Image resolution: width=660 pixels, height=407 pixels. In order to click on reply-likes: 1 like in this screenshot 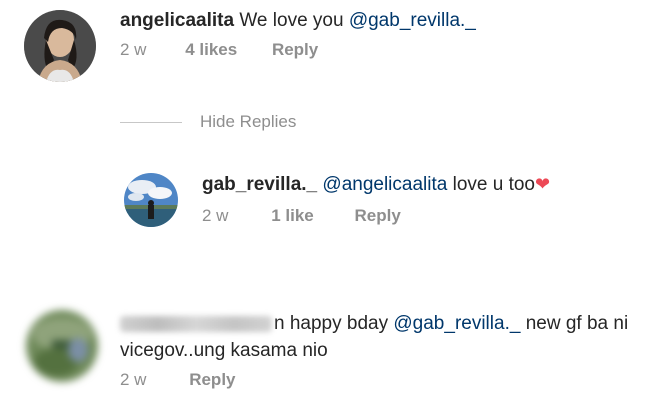, I will do `click(292, 215)`.